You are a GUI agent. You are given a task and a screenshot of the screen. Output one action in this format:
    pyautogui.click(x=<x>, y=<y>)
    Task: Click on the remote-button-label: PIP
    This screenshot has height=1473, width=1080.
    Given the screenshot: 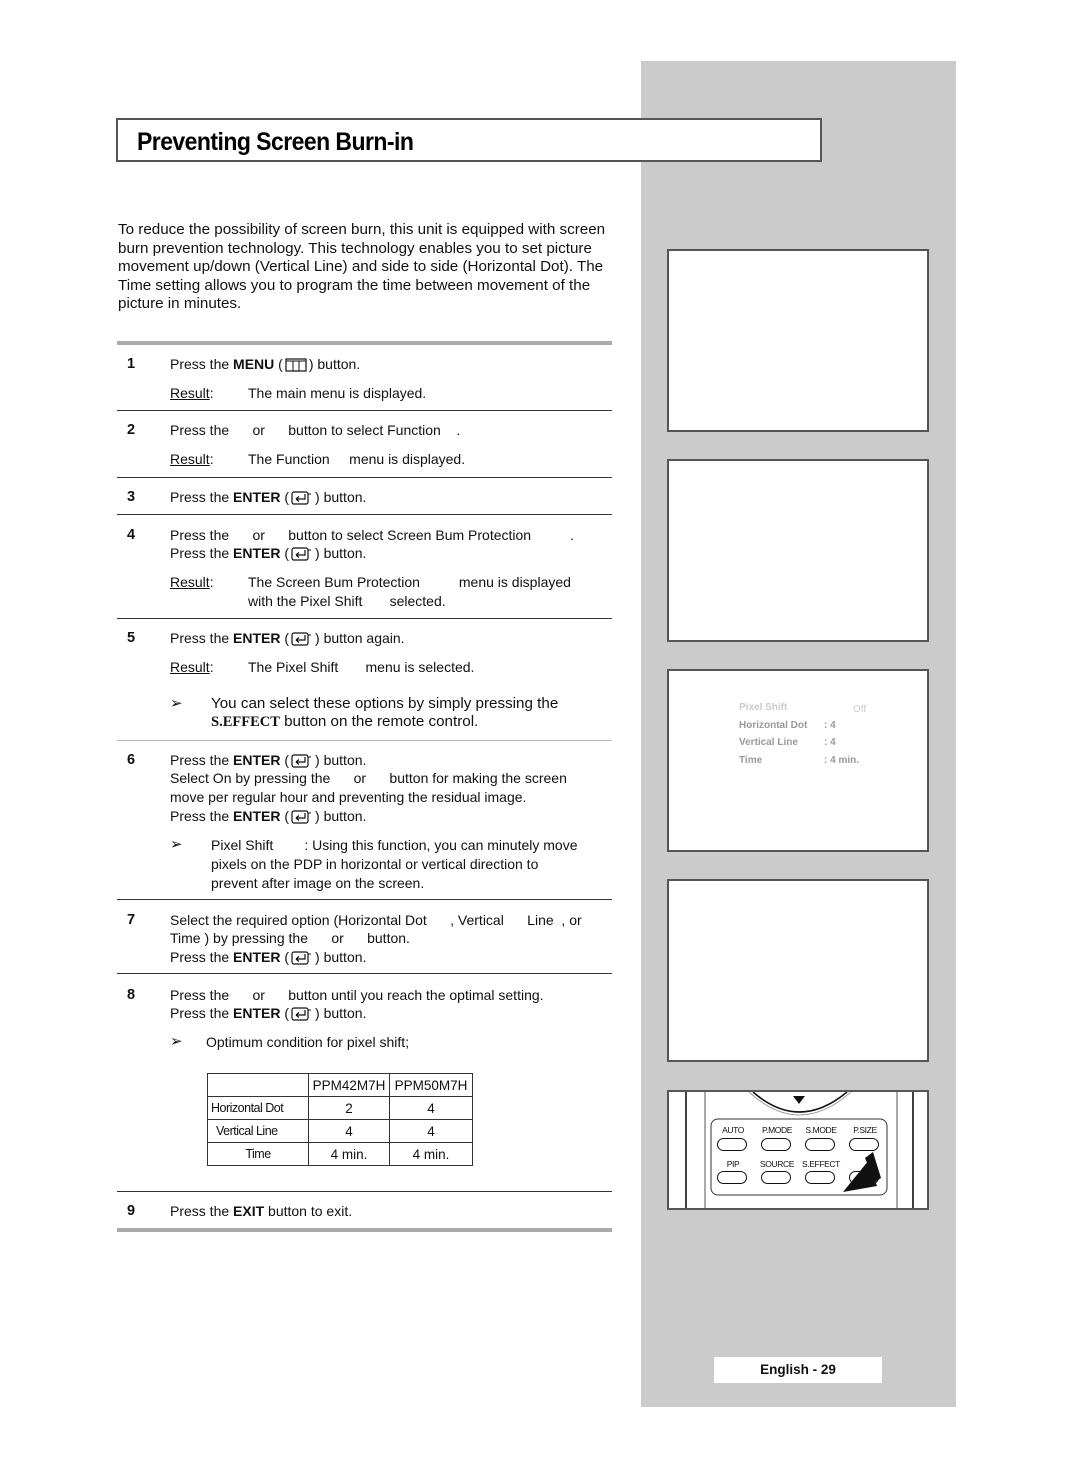 What is the action you would take?
    pyautogui.click(x=733, y=1164)
    